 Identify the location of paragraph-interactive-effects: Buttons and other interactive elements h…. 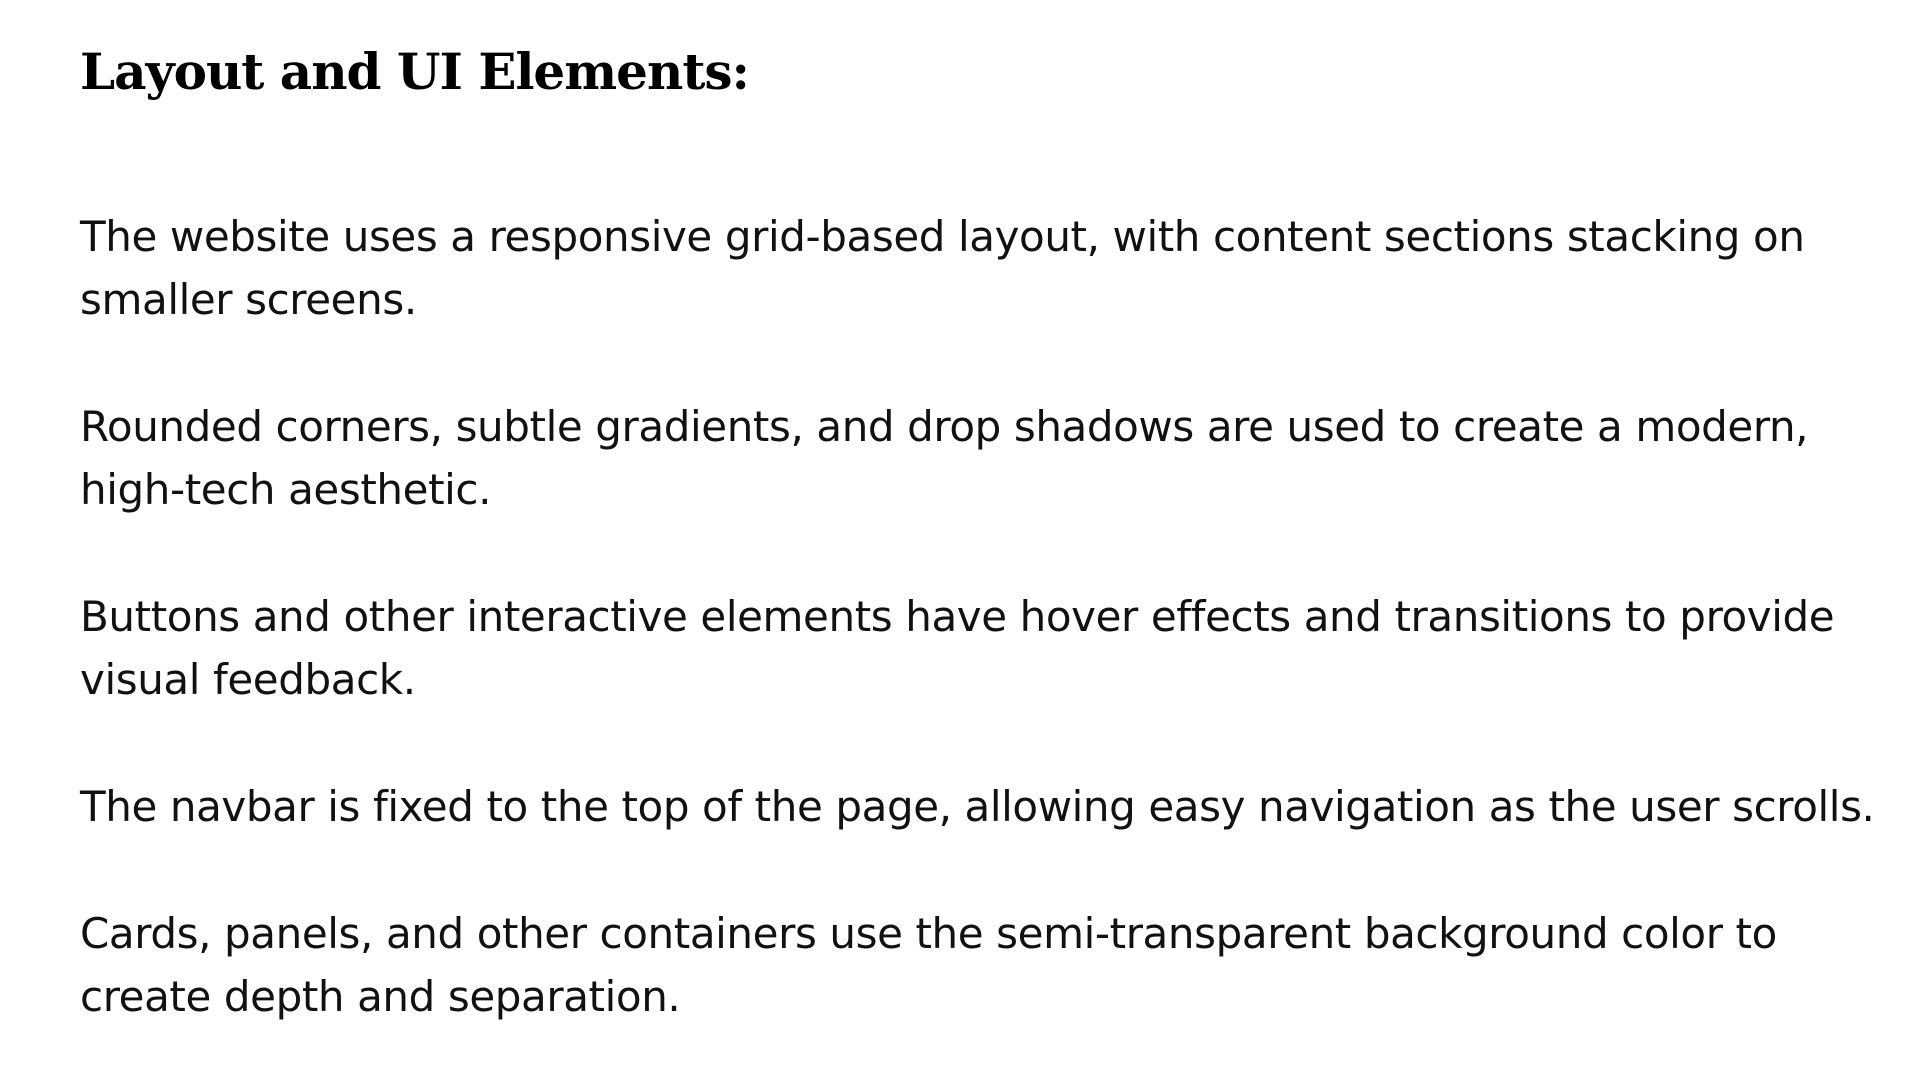
(957, 648).